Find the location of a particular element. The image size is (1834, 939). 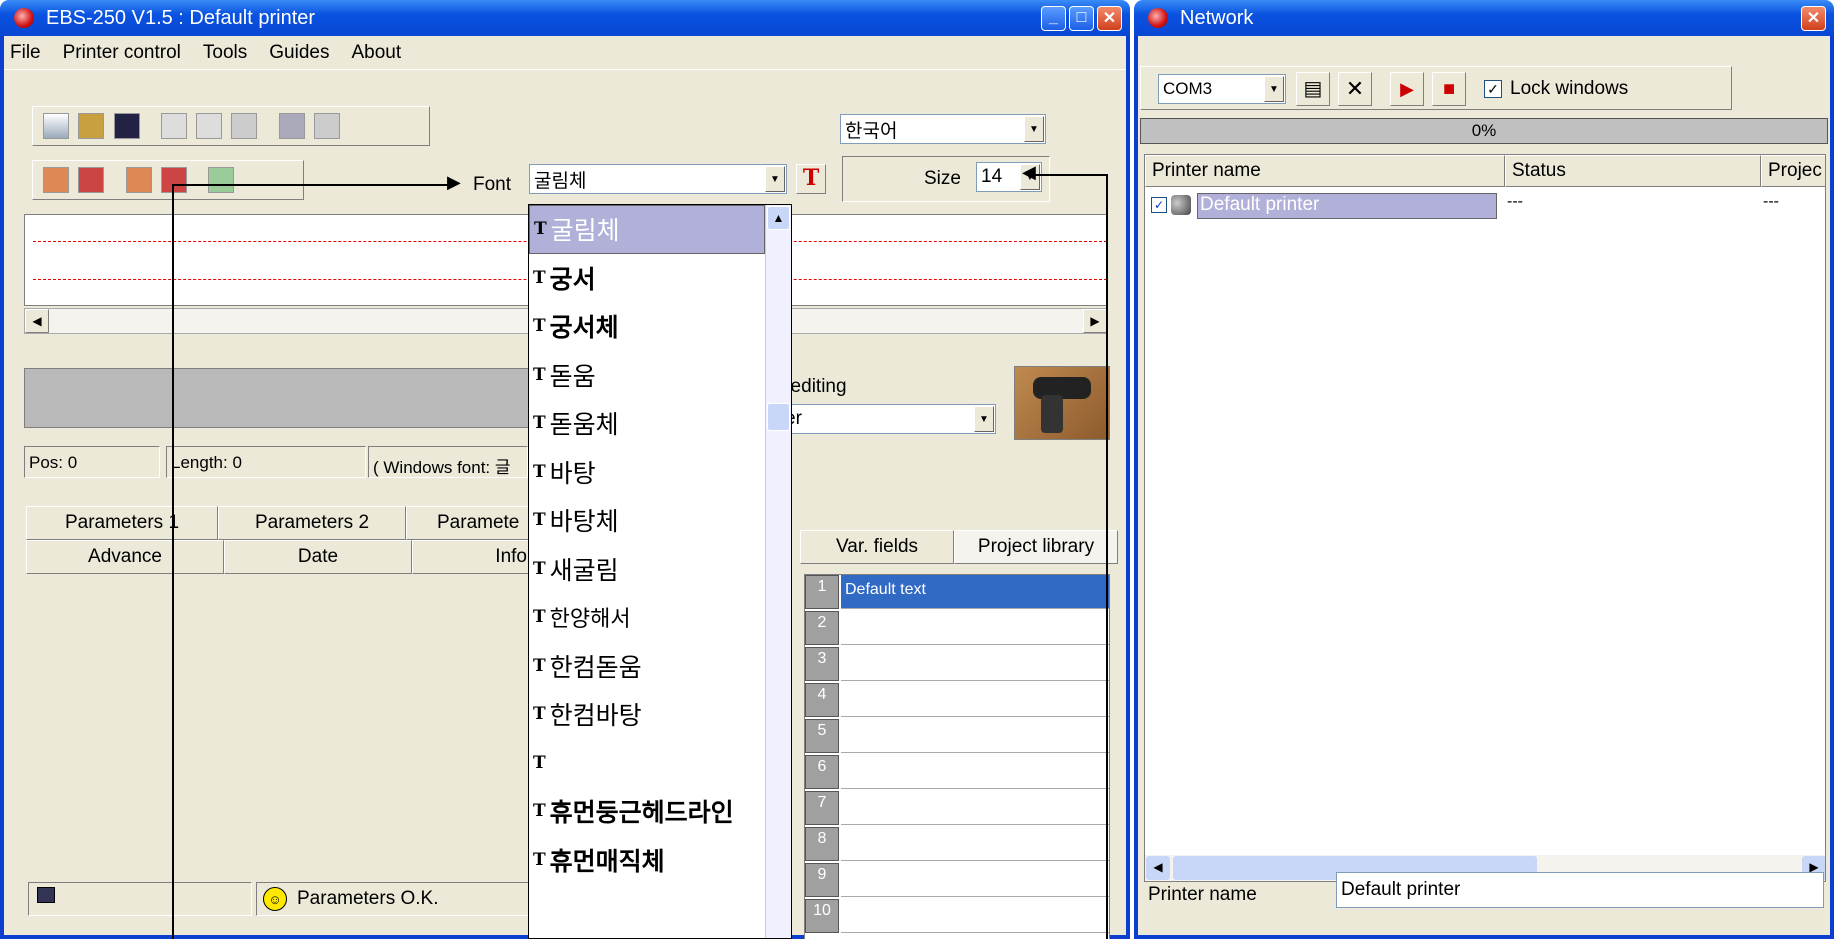

font-option: T 바탕체 is located at coordinates (647, 520).